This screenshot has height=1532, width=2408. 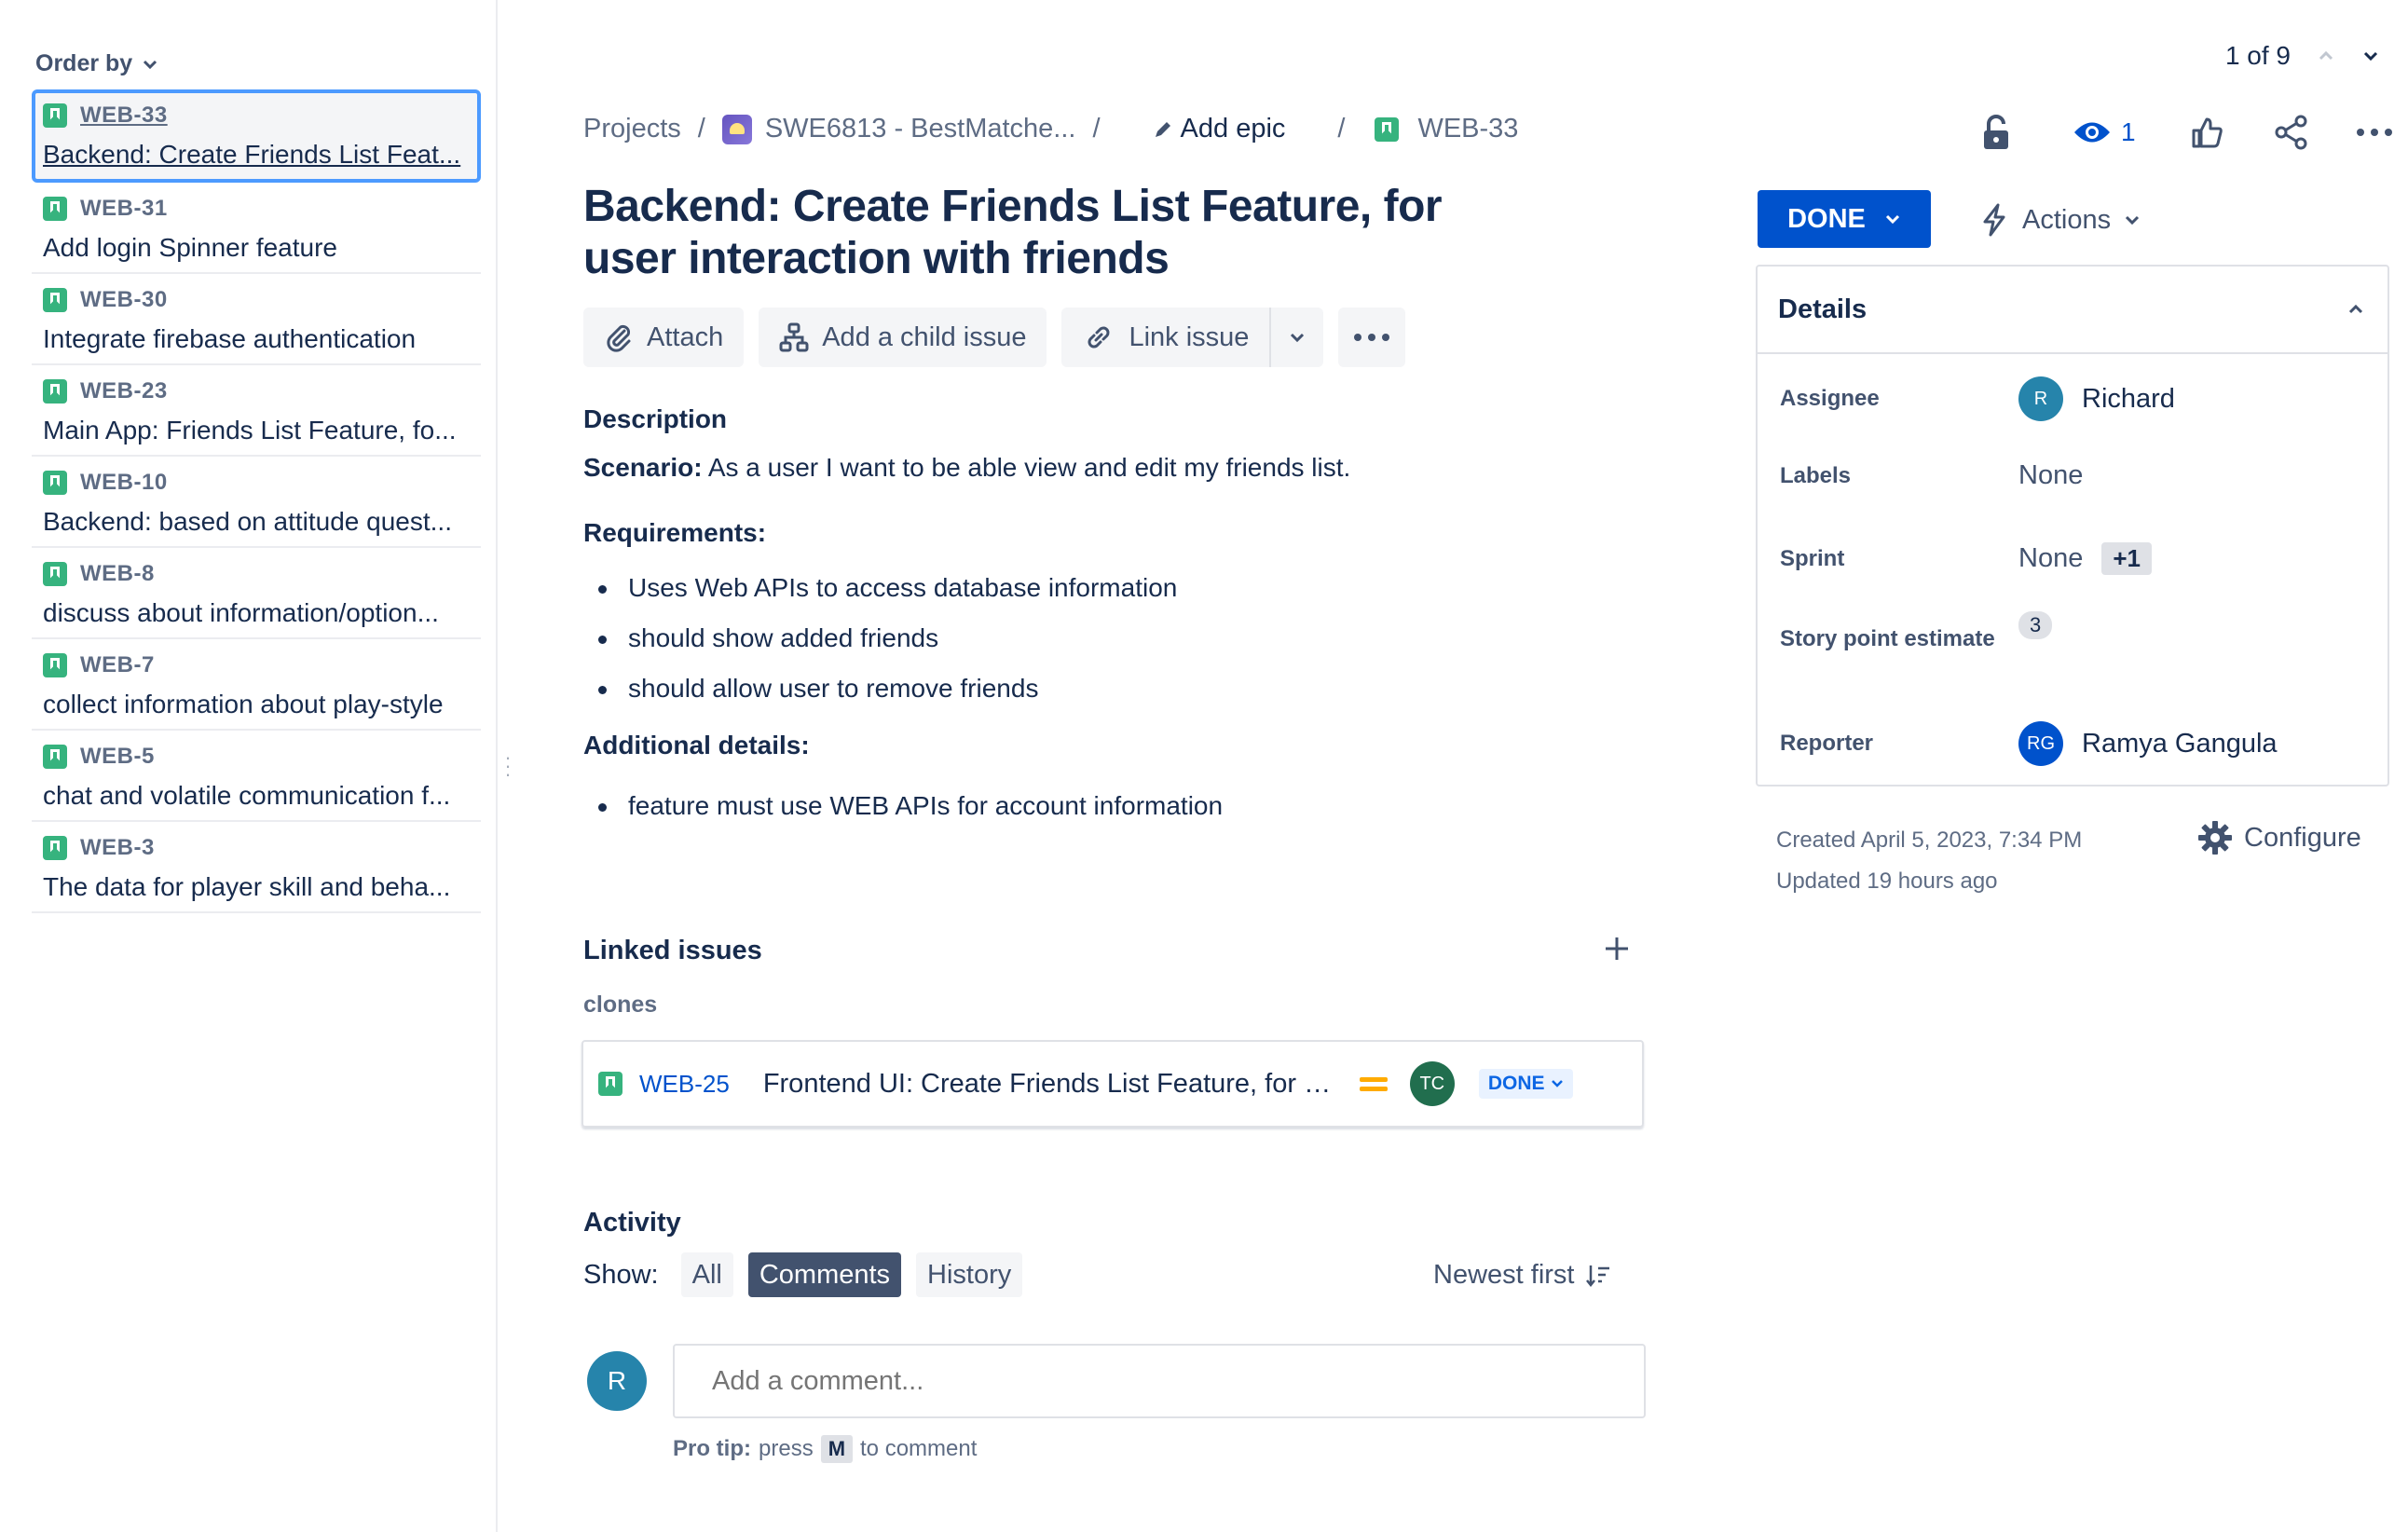 I want to click on add-epic-button: Add epic, so click(x=1219, y=129).